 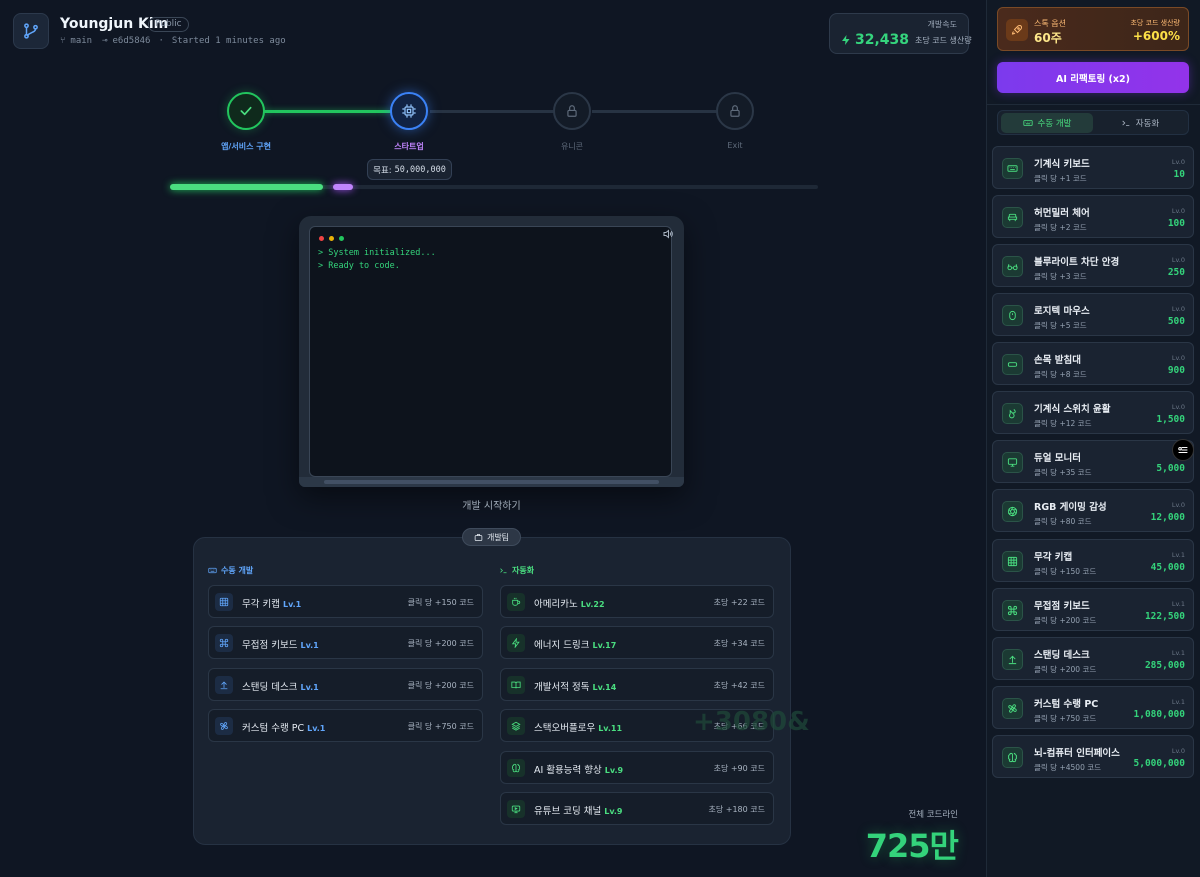 I want to click on upgrade-name: 로지텍 마우스, so click(x=1062, y=311).